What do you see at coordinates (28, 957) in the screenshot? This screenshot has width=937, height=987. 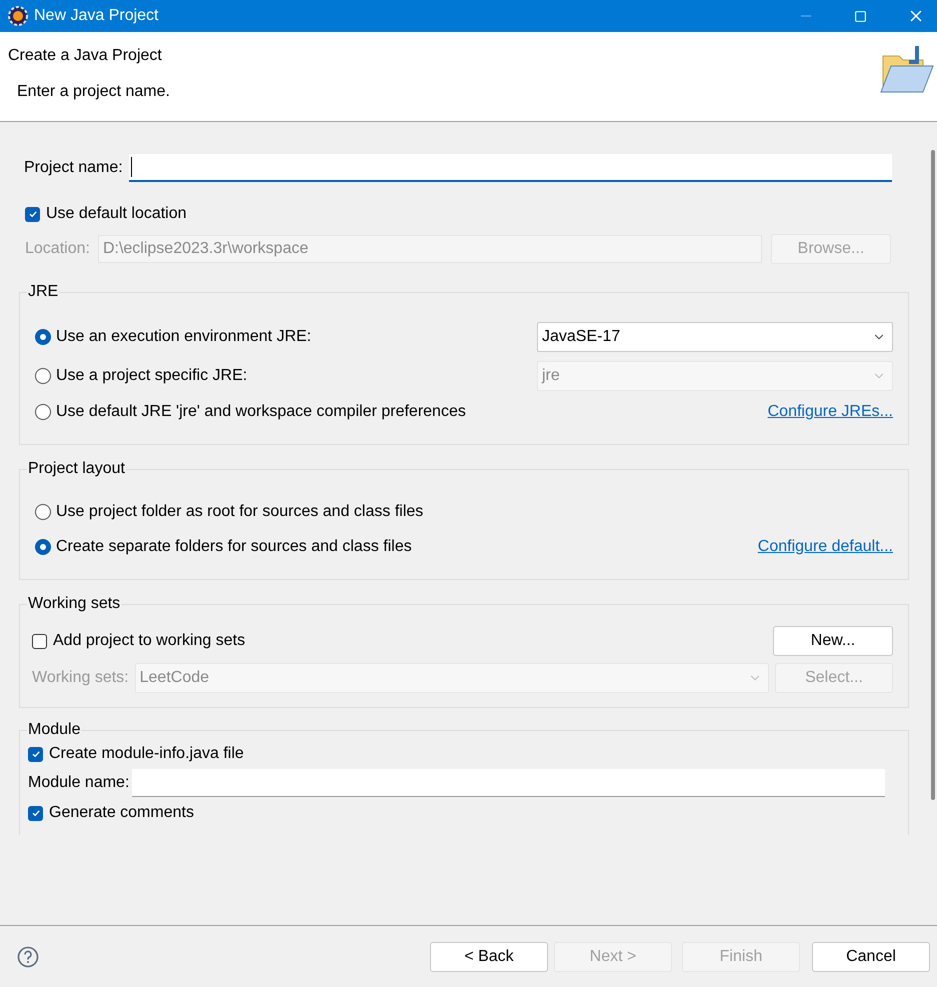 I see `help-icon` at bounding box center [28, 957].